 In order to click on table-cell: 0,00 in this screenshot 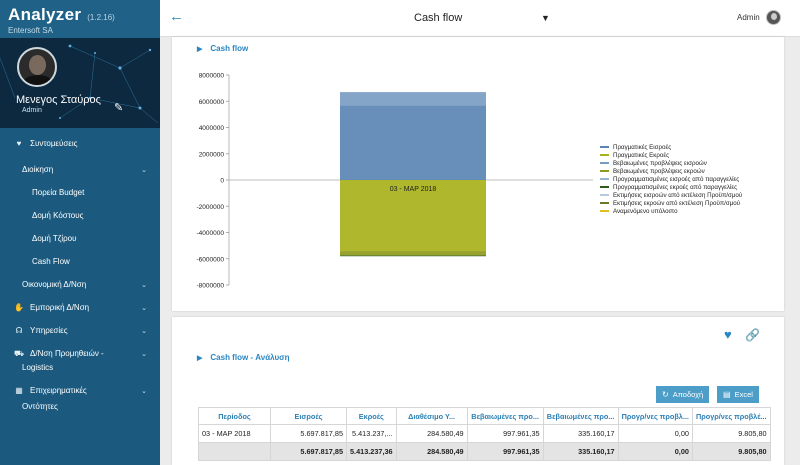, I will do `click(655, 451)`.